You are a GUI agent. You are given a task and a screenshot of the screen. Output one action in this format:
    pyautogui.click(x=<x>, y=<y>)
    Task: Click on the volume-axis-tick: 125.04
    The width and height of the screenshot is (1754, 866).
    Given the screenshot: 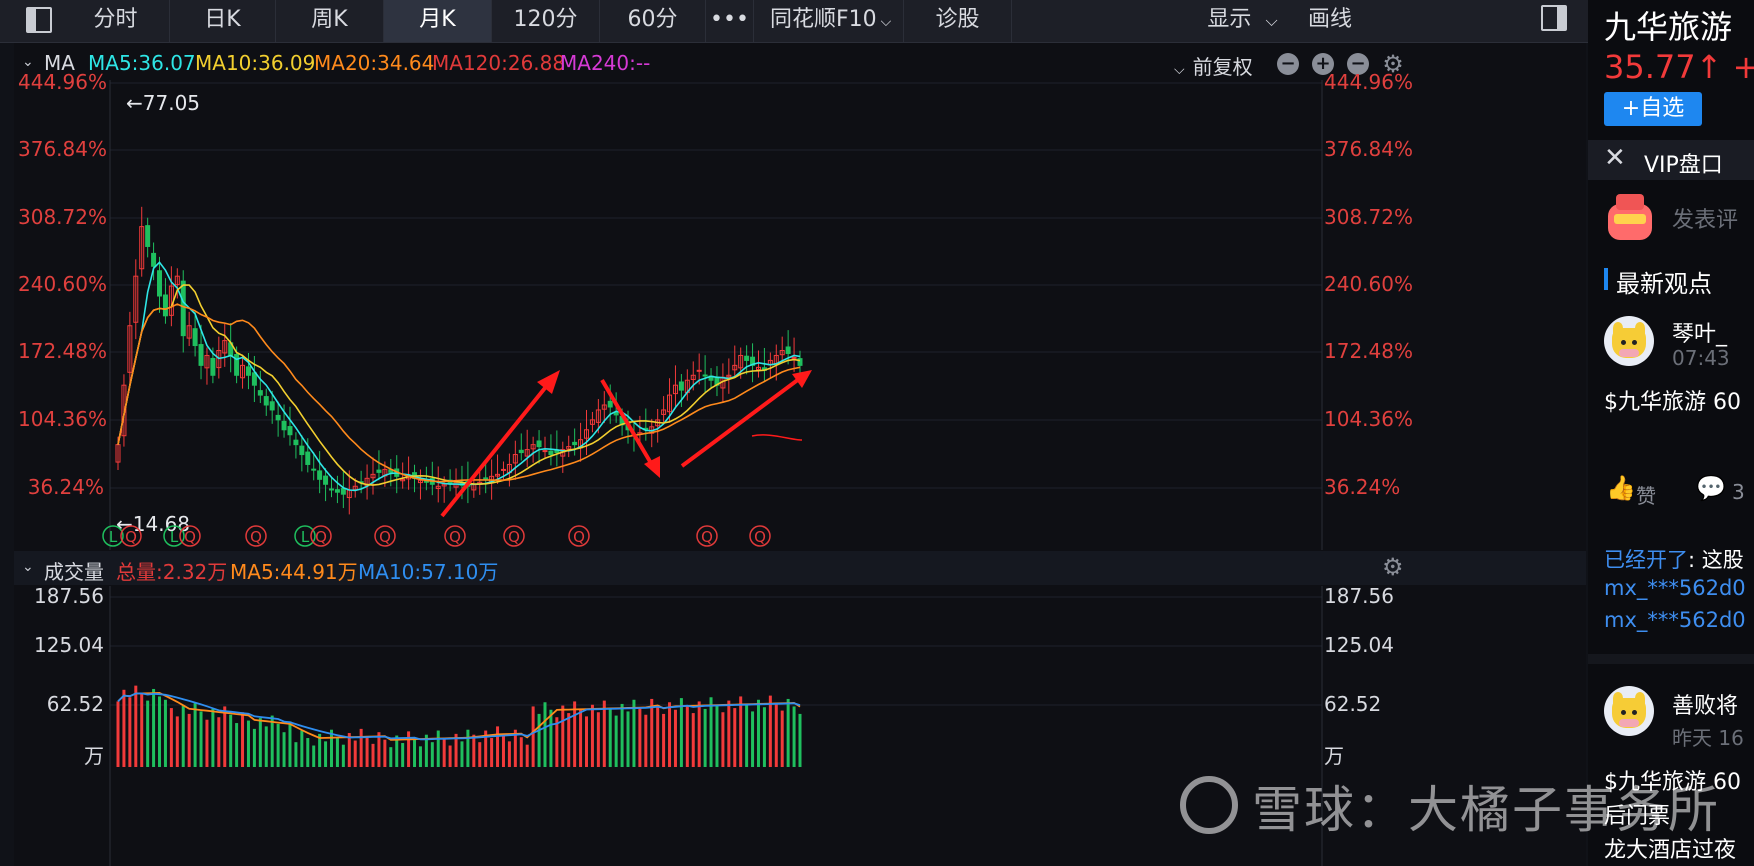 What is the action you would take?
    pyautogui.click(x=69, y=645)
    